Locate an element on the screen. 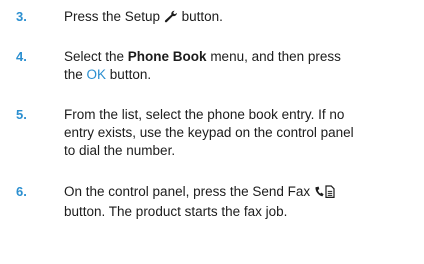 The width and height of the screenshot is (424, 264). wrench-icon is located at coordinates (171, 19).